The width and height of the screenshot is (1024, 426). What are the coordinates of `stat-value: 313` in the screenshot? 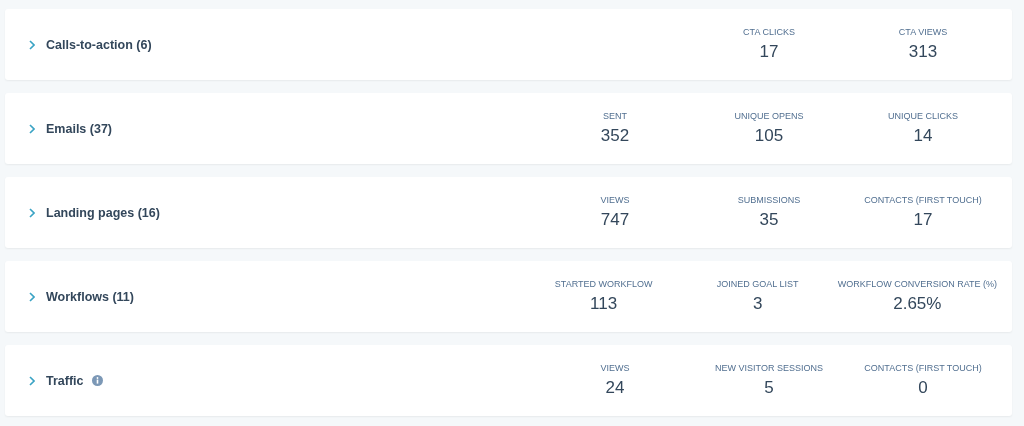 It's located at (923, 52).